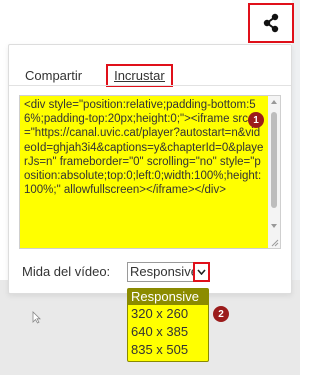 Image resolution: width=320 pixels, height=375 pixels. I want to click on share-button, so click(271, 23).